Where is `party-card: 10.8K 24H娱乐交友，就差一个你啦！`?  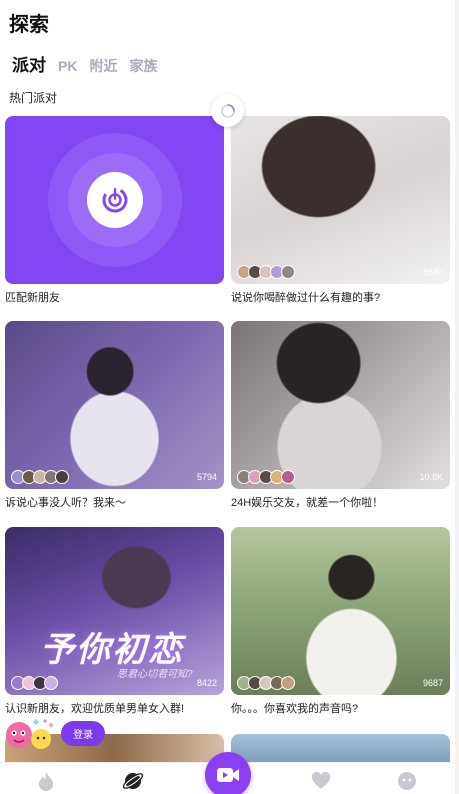
party-card: 10.8K 24H娱乐交友，就差一个你啦！ is located at coordinates (340, 415).